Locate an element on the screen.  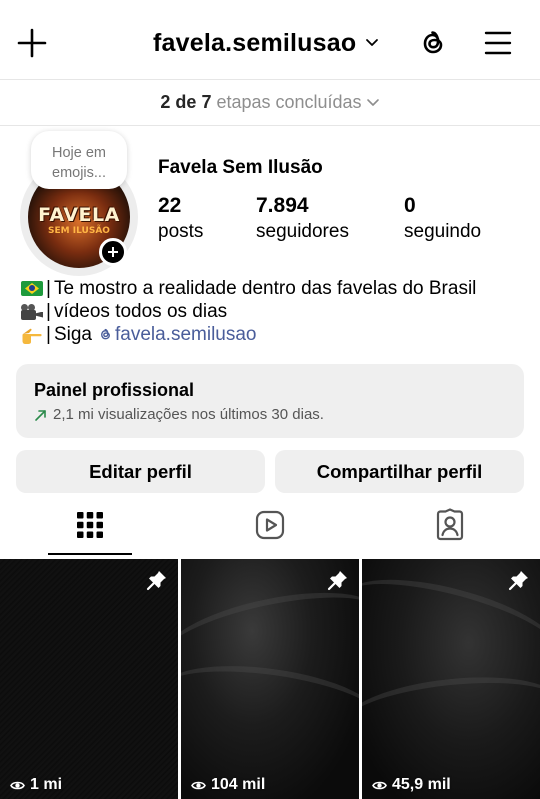
account-switcher: favela.semilusao is located at coordinates (266, 43).